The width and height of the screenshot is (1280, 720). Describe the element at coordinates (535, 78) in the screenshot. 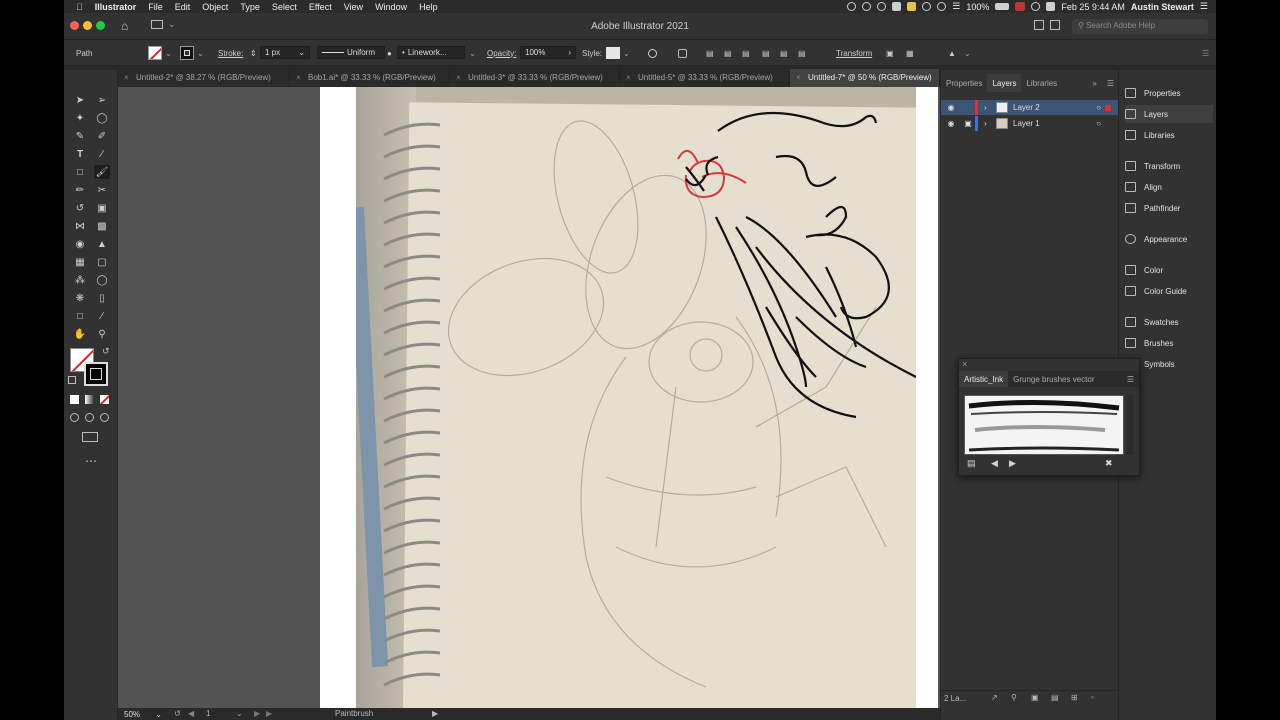

I see `tab-untitled-3: × Untitled-3* @ 33.33 % (RGB/Preview)` at that location.